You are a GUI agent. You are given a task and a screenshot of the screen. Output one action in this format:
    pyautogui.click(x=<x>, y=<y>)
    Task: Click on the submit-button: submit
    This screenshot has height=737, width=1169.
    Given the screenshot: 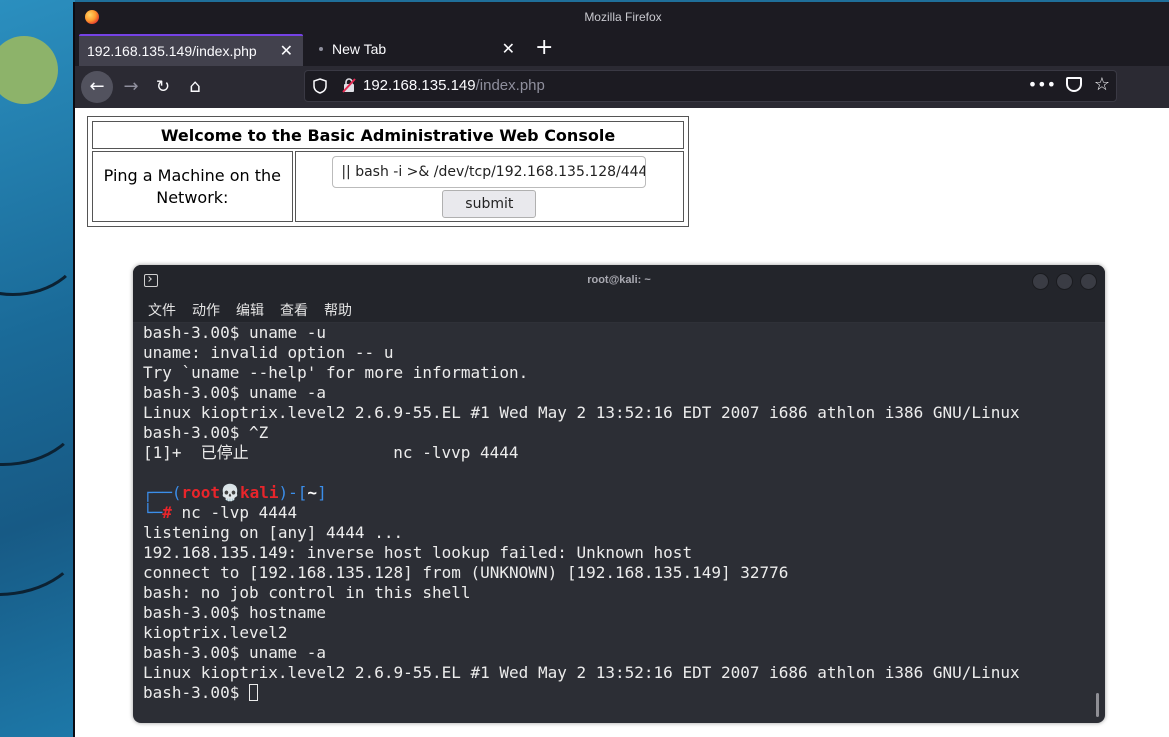 What is the action you would take?
    pyautogui.click(x=489, y=204)
    